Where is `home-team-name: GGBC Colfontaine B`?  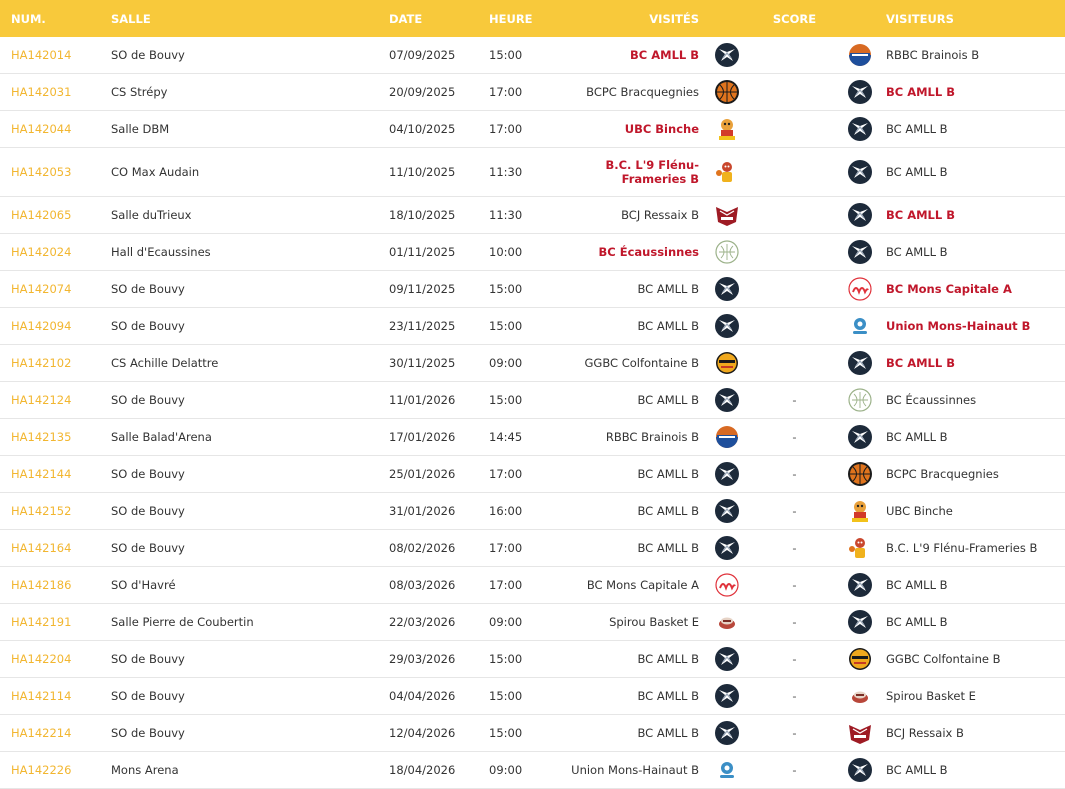
home-team-name: GGBC Colfontaine B is located at coordinates (642, 363).